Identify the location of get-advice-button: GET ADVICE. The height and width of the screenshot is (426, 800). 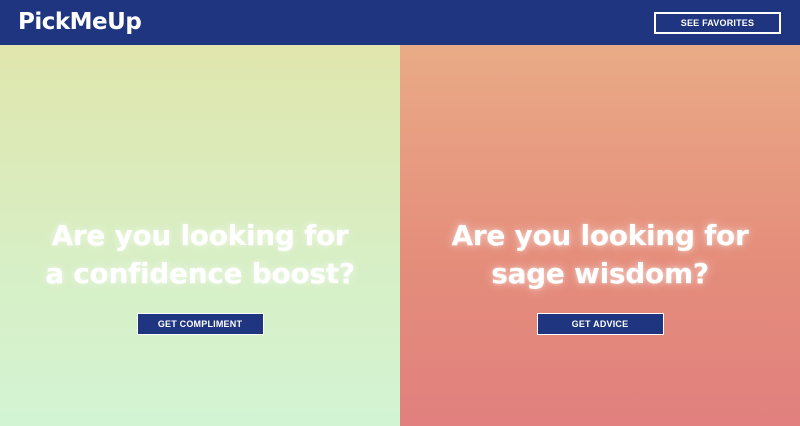
(600, 324).